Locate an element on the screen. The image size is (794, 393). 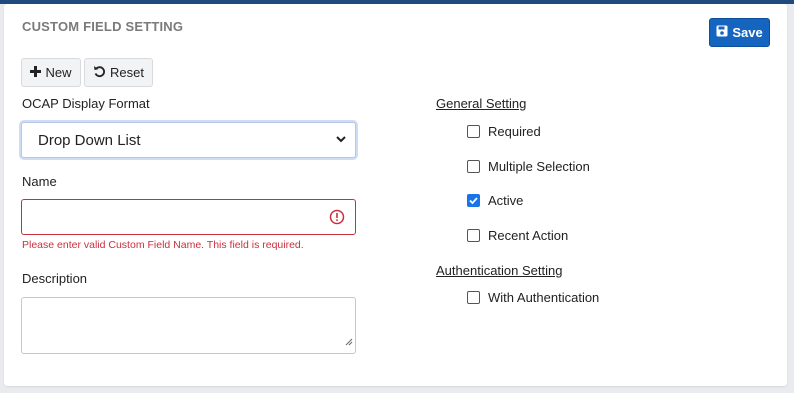
chevron-down-icon is located at coordinates (341, 141).